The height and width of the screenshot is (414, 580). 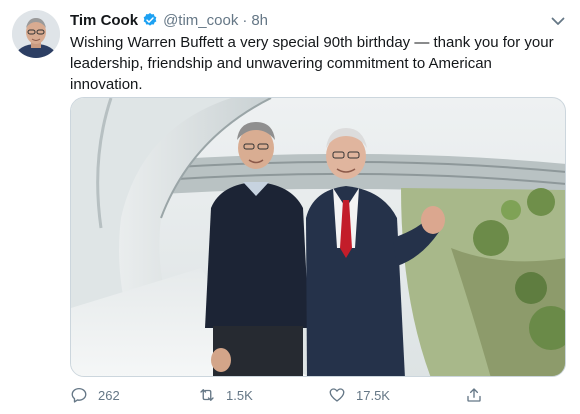 I want to click on reply-count: 262, so click(x=109, y=395).